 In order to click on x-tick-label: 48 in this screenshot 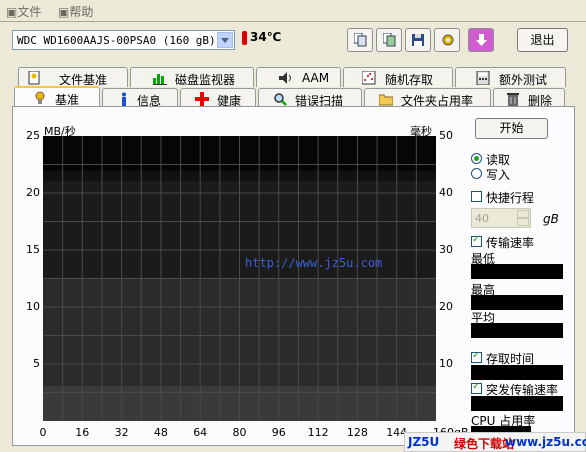, I will do `click(160, 432)`.